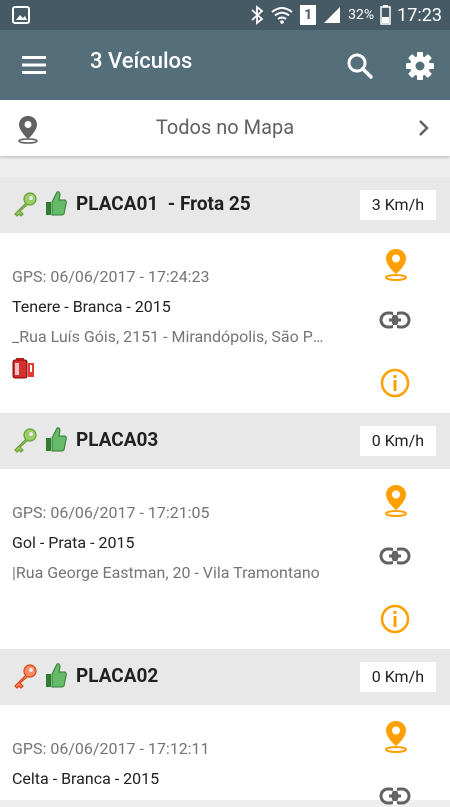  Describe the element at coordinates (35, 65) in the screenshot. I see `menu-icon` at that location.